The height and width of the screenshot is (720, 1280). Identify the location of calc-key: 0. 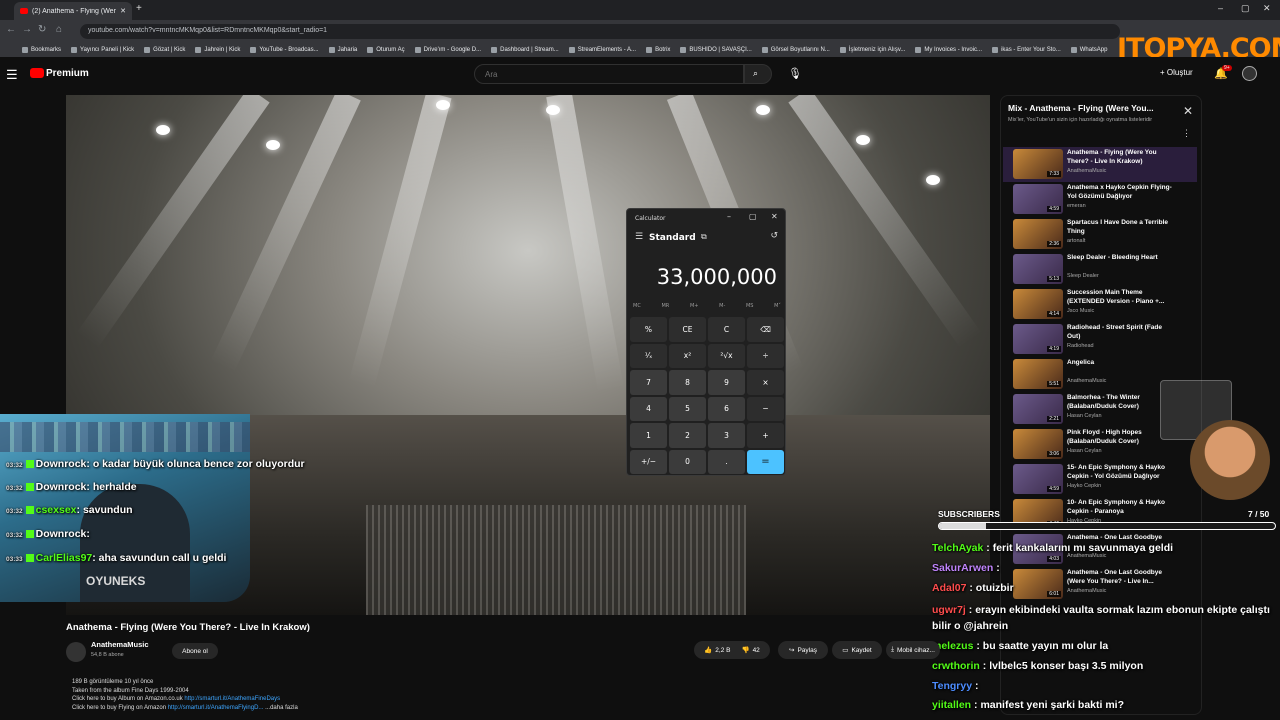
(687, 461).